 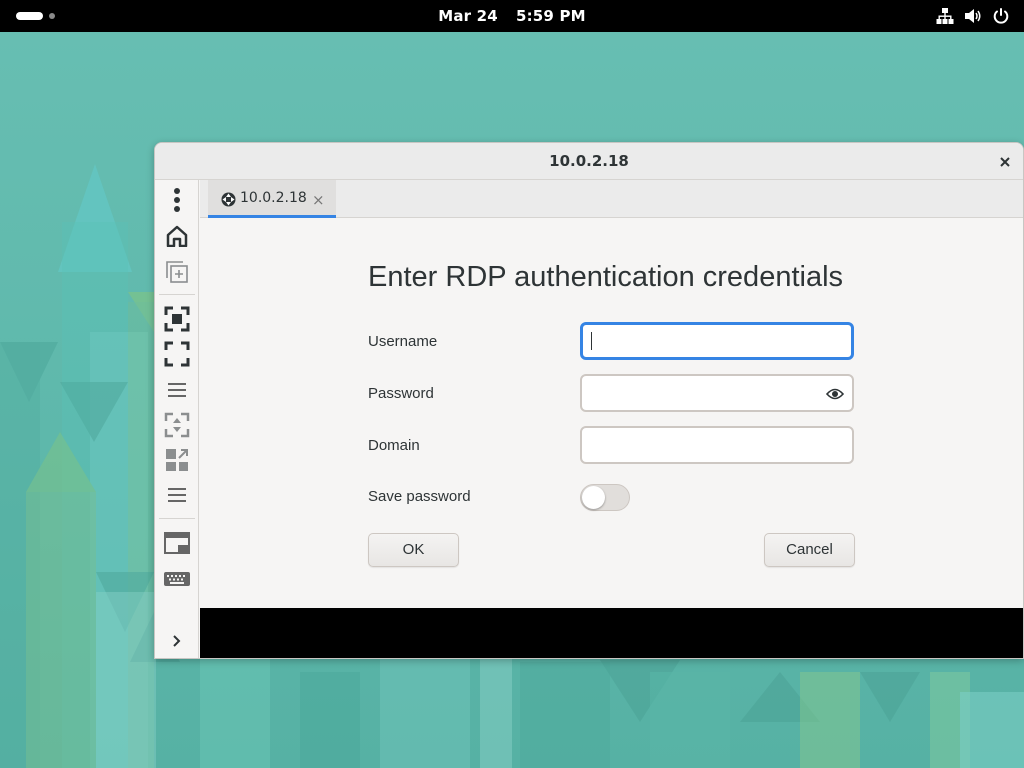 What do you see at coordinates (945, 16) in the screenshot?
I see `network-icon` at bounding box center [945, 16].